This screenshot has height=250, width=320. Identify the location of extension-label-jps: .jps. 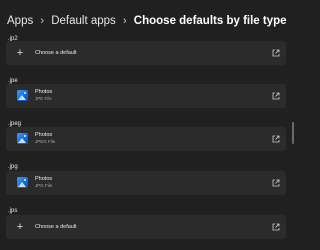
(13, 211).